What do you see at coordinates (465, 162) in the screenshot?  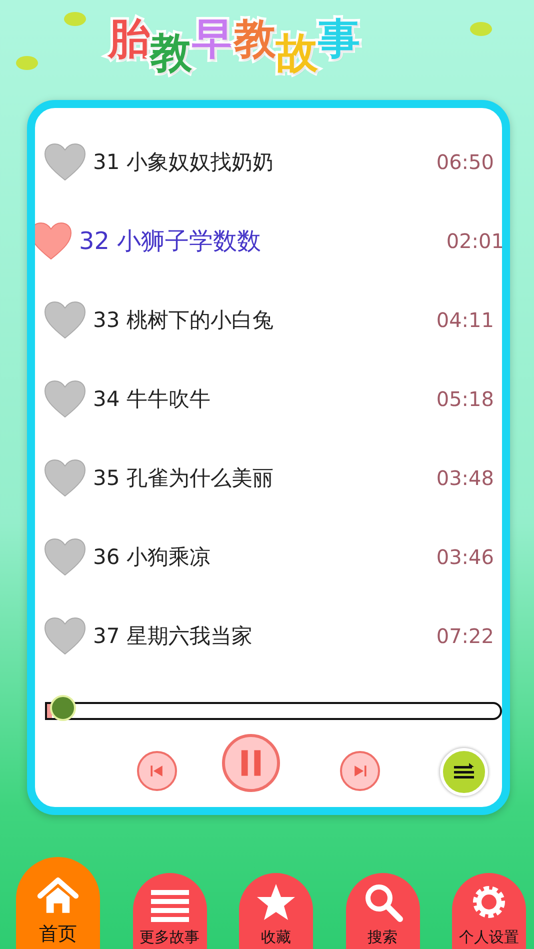 I see `story-duration: 06:50` at bounding box center [465, 162].